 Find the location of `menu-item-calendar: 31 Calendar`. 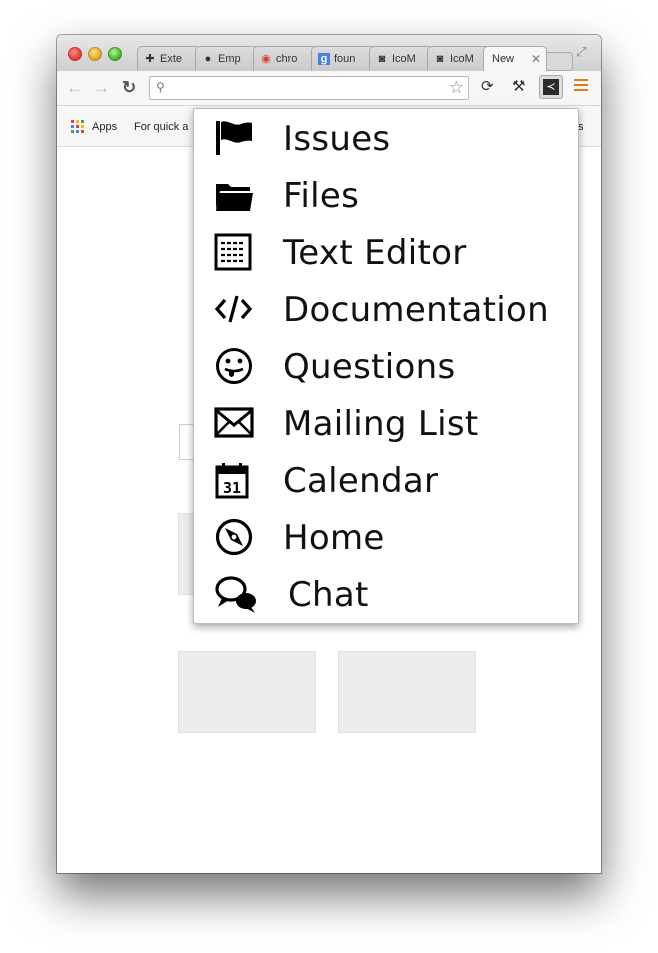

menu-item-calendar: 31 Calendar is located at coordinates (386, 481).